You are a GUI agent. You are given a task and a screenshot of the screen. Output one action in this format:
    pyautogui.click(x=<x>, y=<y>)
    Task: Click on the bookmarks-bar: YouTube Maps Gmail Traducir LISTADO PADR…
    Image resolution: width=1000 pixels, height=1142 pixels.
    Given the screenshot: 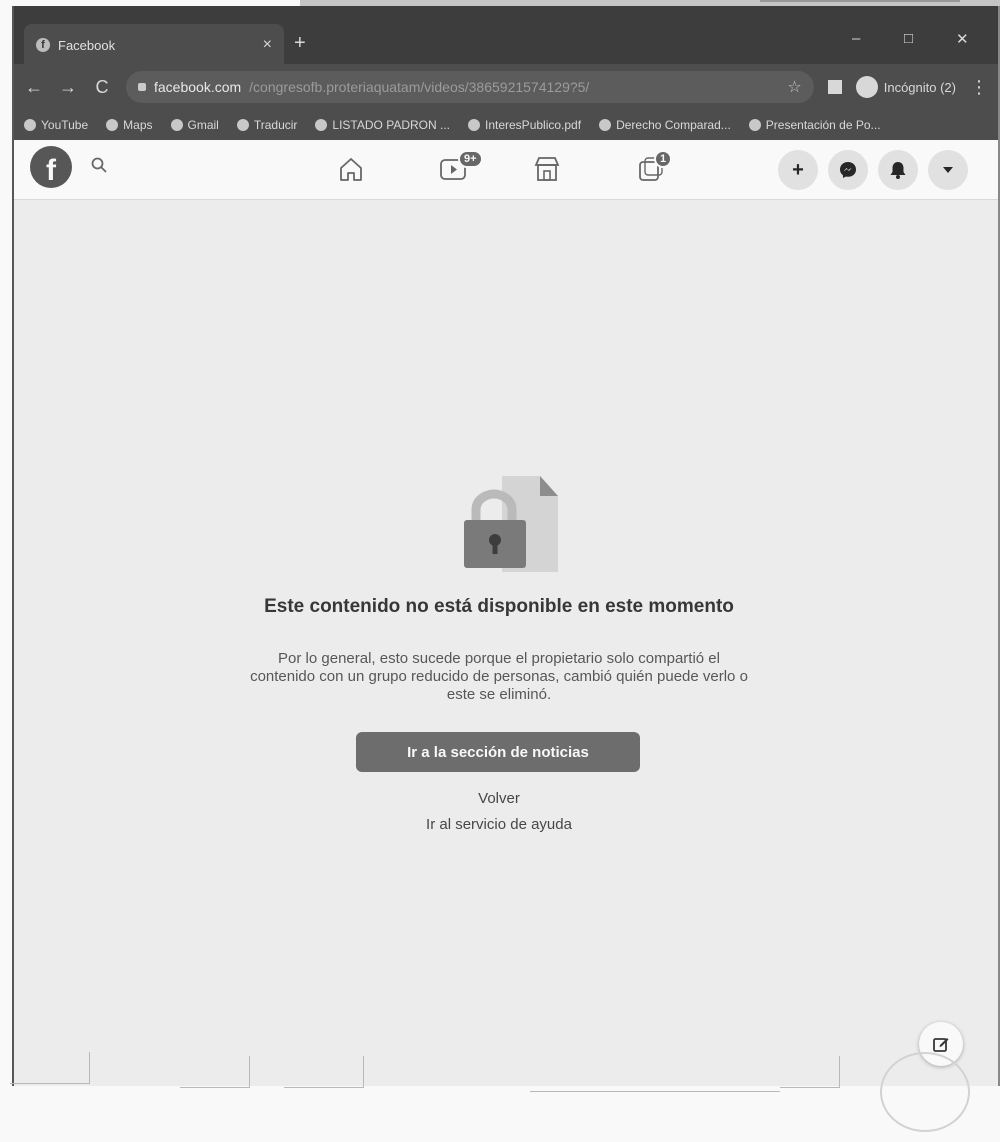 What is the action you would take?
    pyautogui.click(x=506, y=125)
    